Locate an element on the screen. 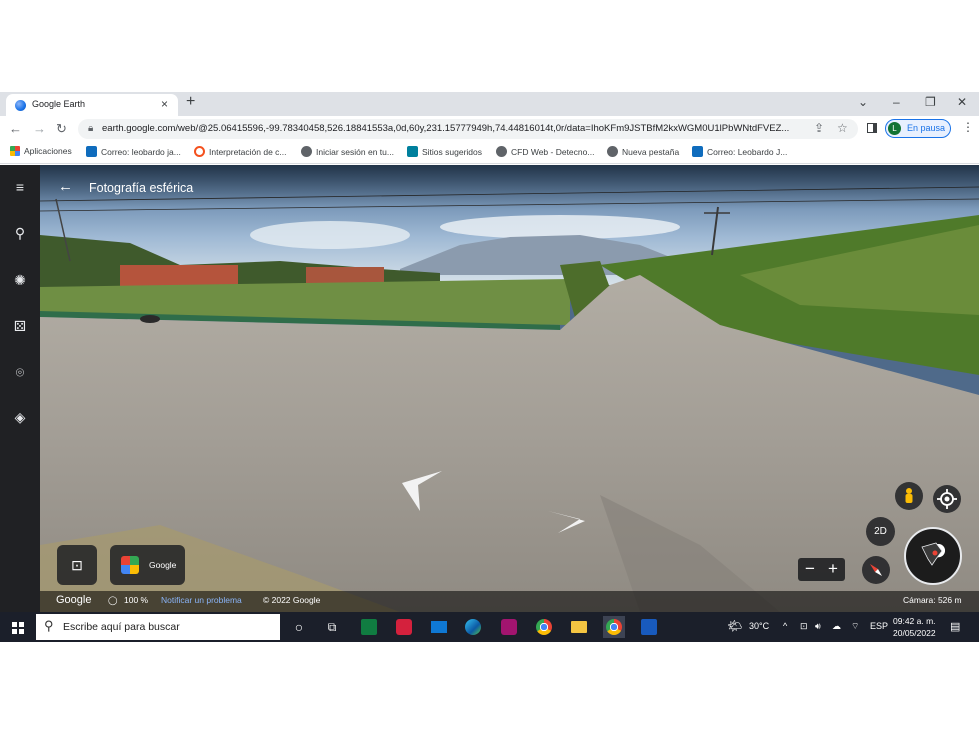  copyright-text: © 2022 Google is located at coordinates (292, 600).